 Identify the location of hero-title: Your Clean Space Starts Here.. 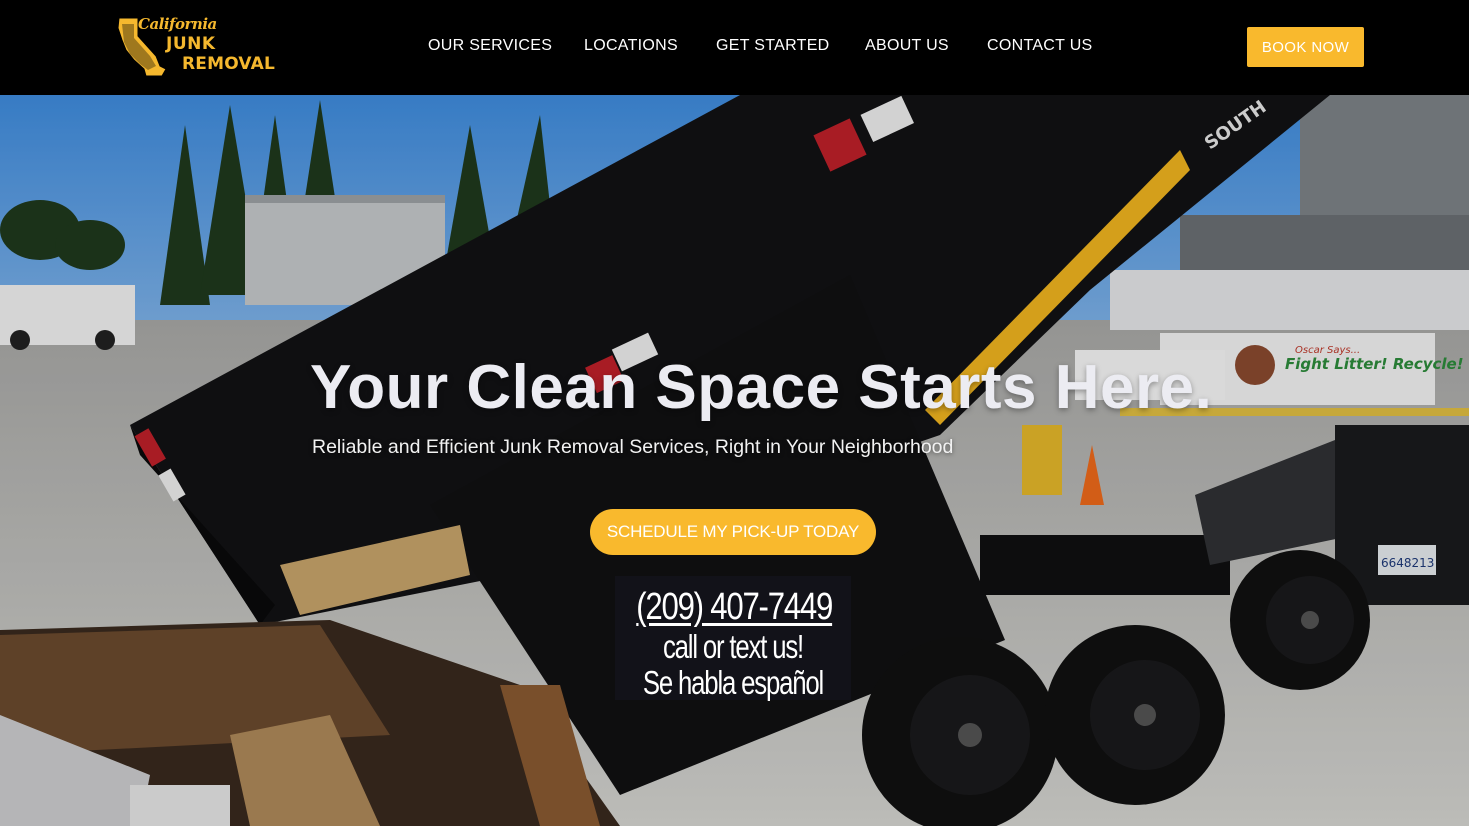
(761, 387).